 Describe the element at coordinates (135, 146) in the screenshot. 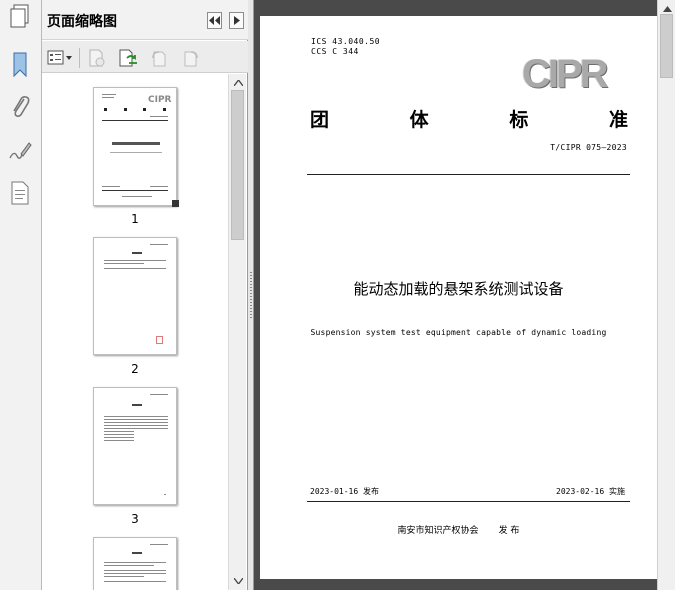

I see `thumbnail-page: CIPR` at that location.